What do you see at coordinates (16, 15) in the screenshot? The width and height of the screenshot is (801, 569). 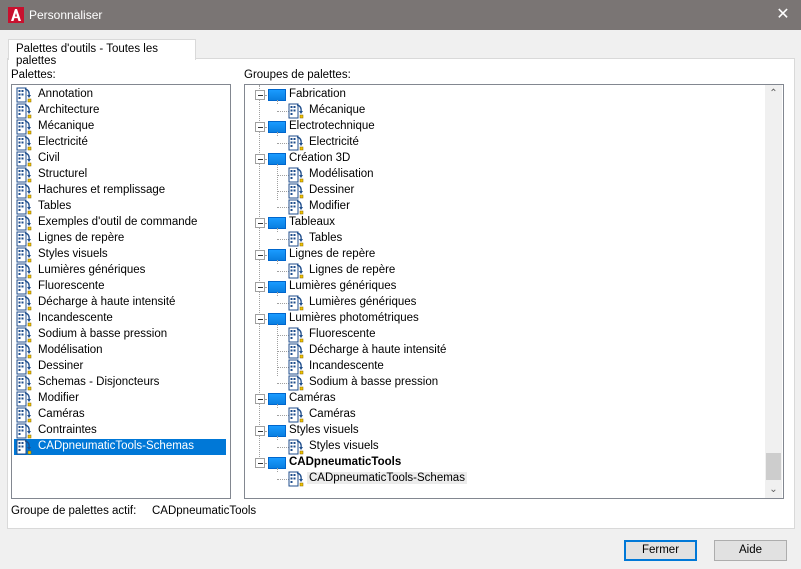 I see `autocad-app-icon` at bounding box center [16, 15].